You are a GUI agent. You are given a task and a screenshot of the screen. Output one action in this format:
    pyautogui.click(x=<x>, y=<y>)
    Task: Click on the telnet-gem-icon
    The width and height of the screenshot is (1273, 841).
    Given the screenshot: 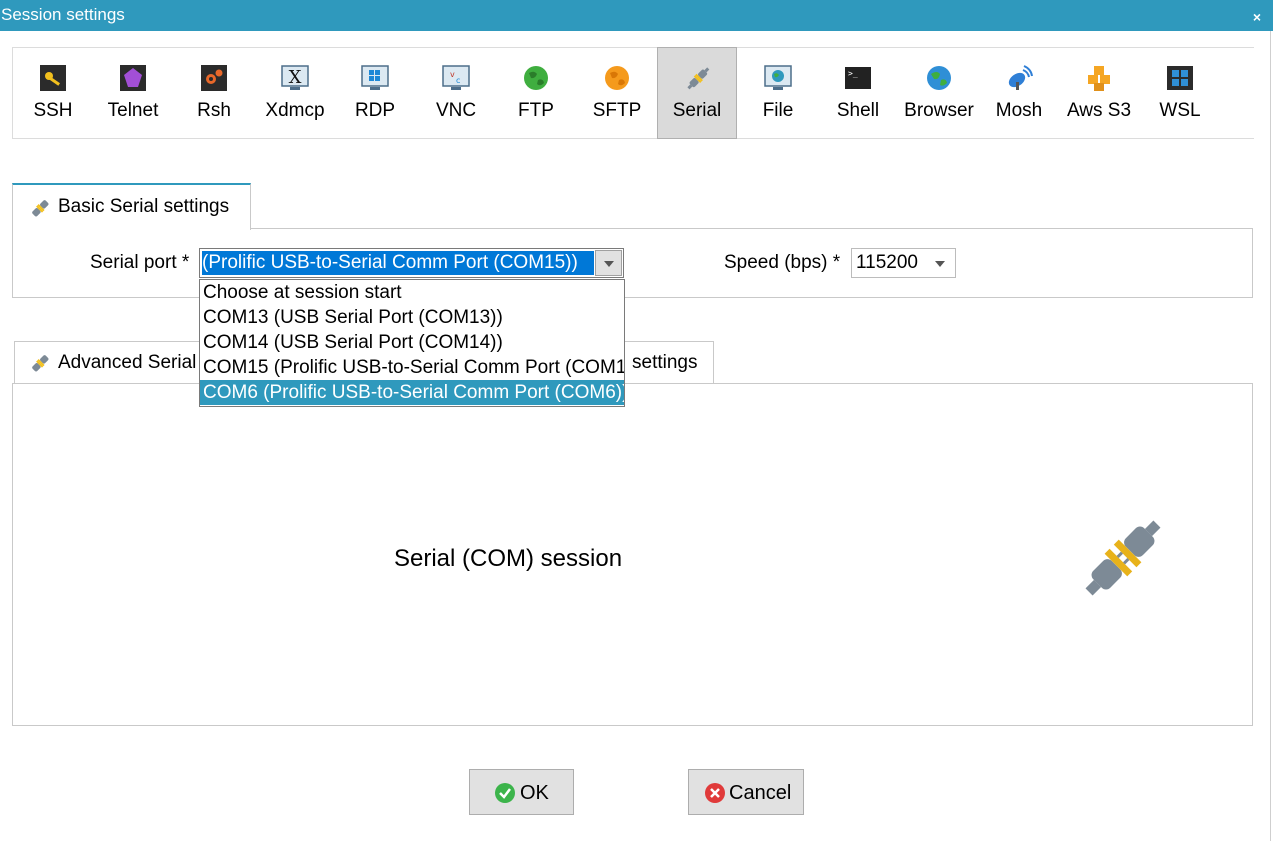 What is the action you would take?
    pyautogui.click(x=133, y=78)
    